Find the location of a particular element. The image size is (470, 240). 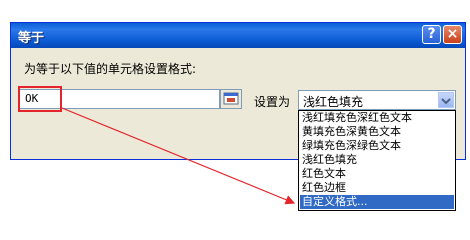

list-item: 红色边框 is located at coordinates (377, 188).